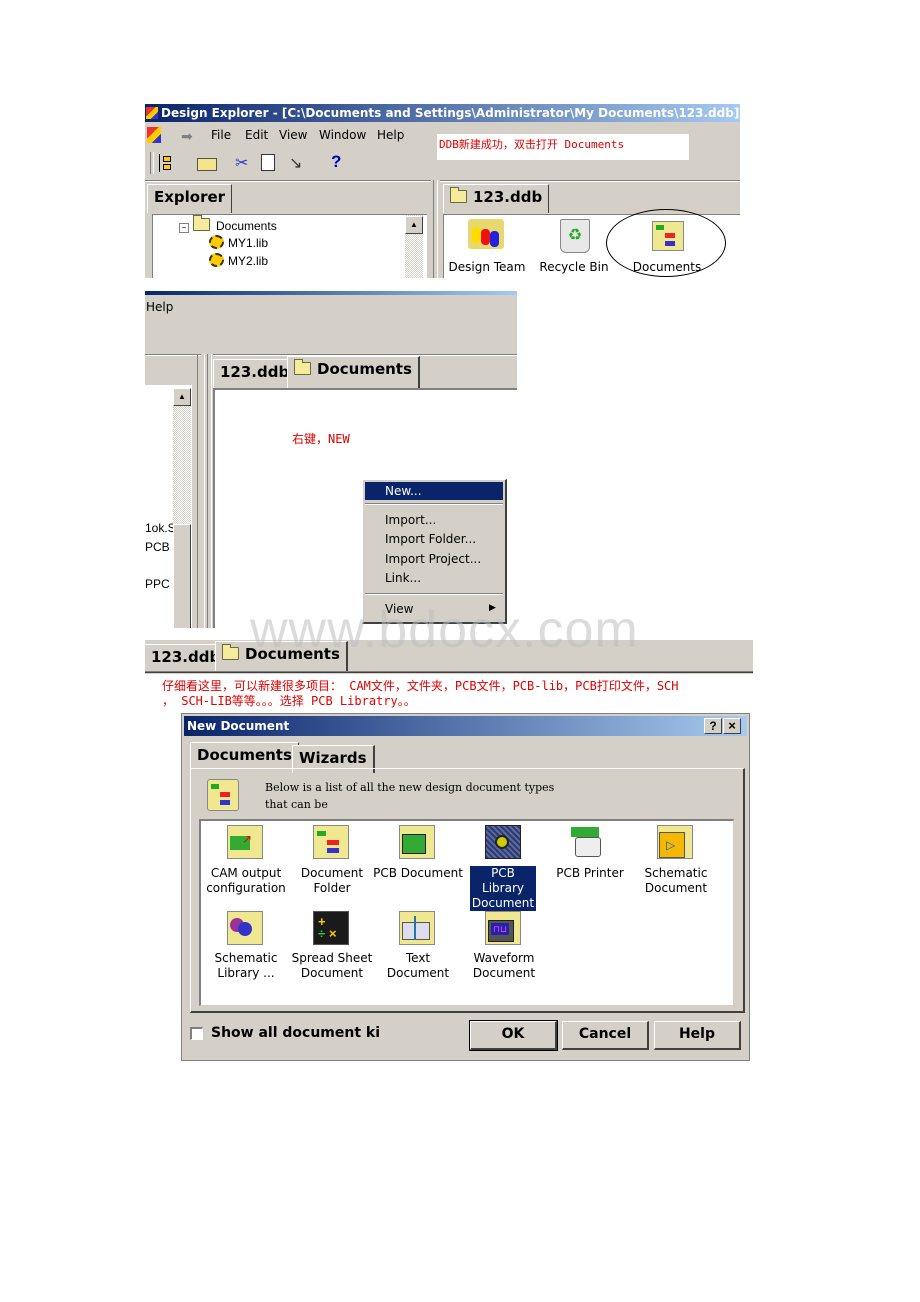 Image resolution: width=920 pixels, height=1302 pixels. I want to click on back-arrow-icon: ➡, so click(187, 136).